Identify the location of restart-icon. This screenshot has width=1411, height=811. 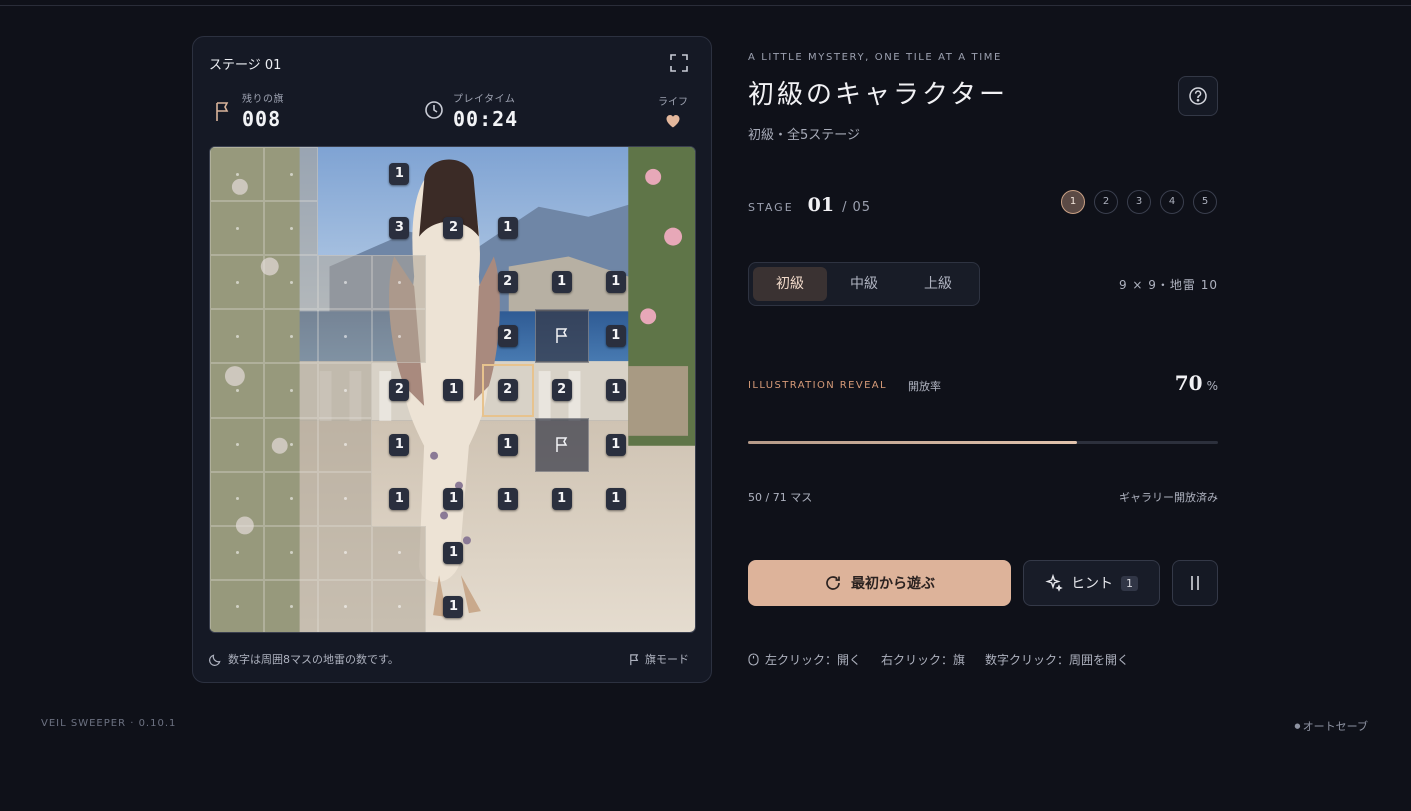
(833, 583).